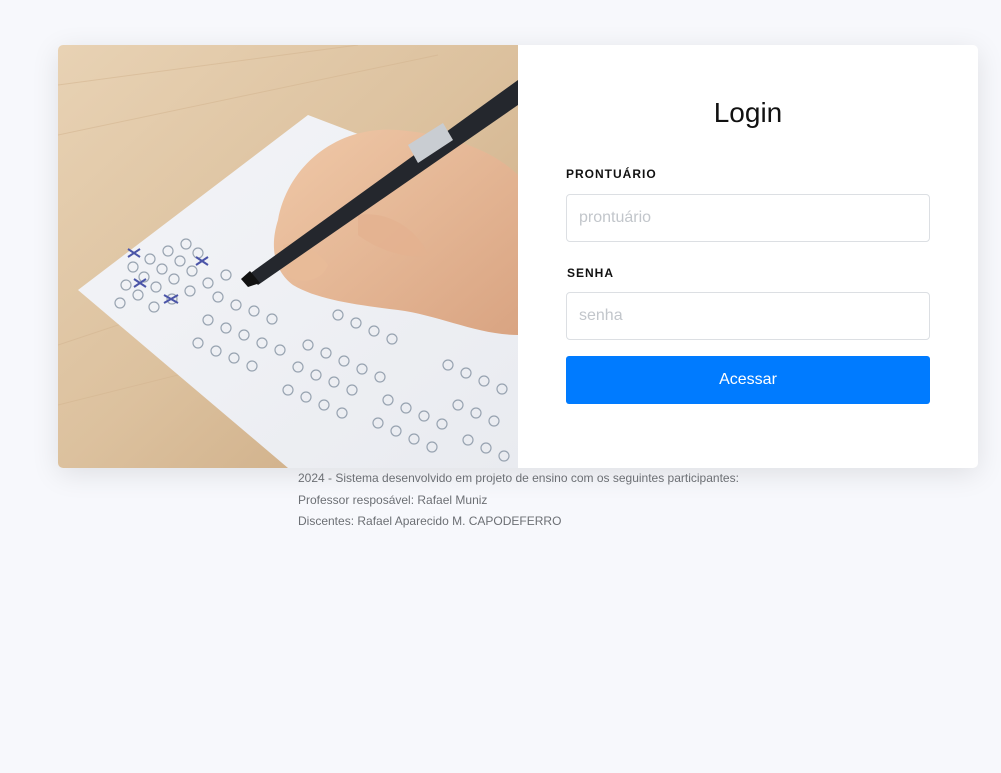 This screenshot has width=1001, height=773. Describe the element at coordinates (748, 218) in the screenshot. I see `prontuario-input` at that location.